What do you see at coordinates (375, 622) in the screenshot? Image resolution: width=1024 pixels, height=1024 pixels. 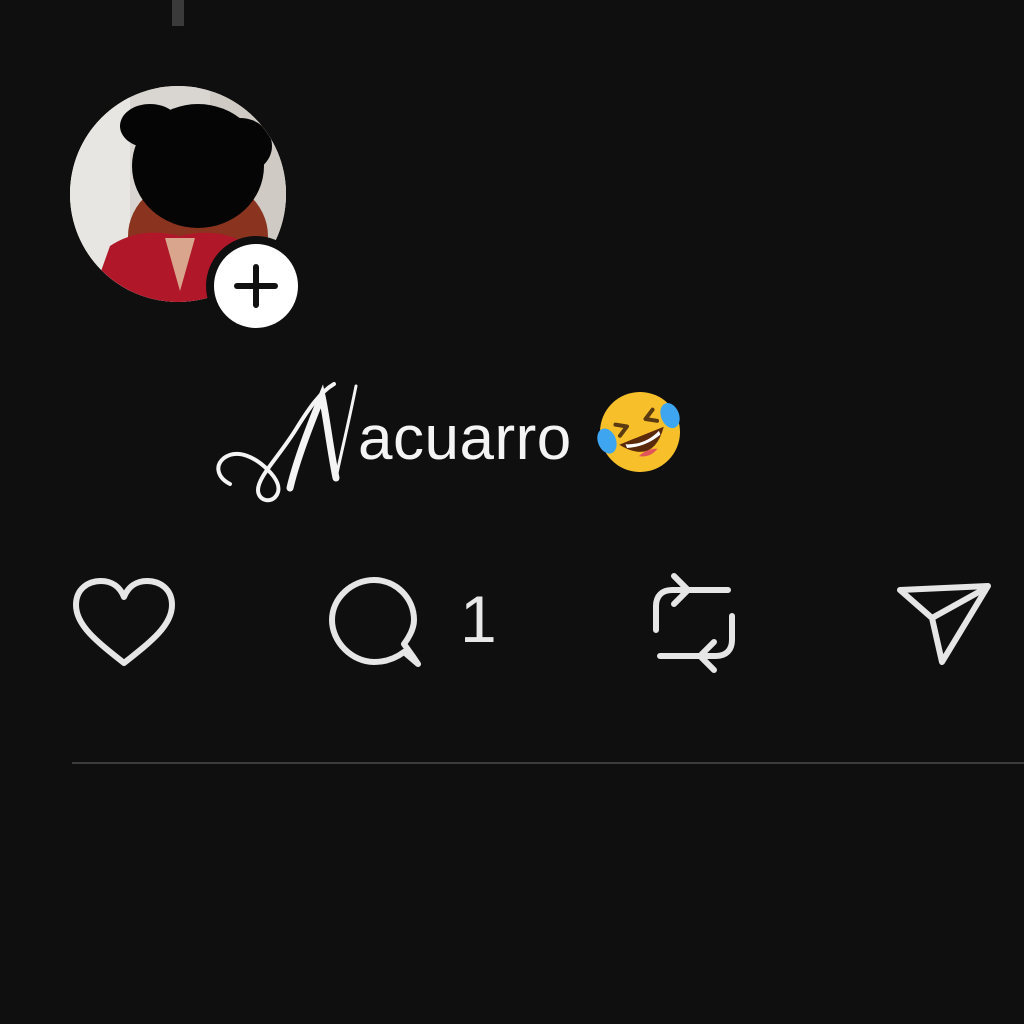 I see `comment-icon` at bounding box center [375, 622].